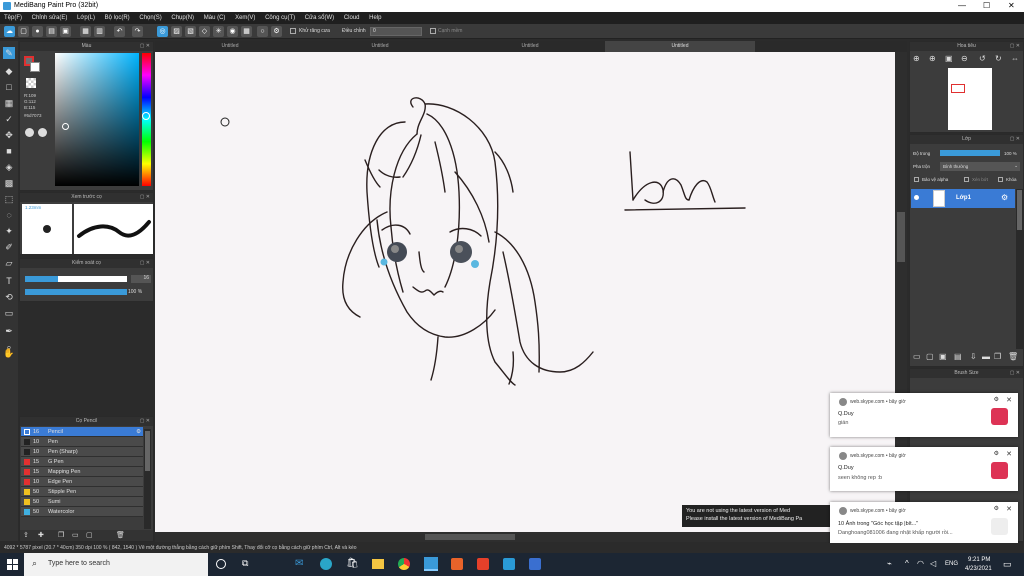 The width and height of the screenshot is (1024, 576). Describe the element at coordinates (190, 31) in the screenshot. I see `snap-cross-icon: ▧` at that location.